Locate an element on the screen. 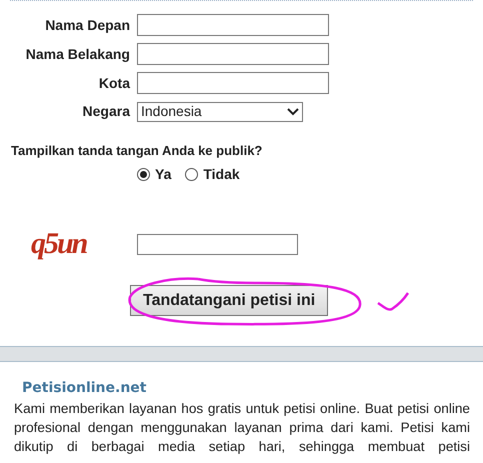  radio-label: Ya is located at coordinates (163, 174).